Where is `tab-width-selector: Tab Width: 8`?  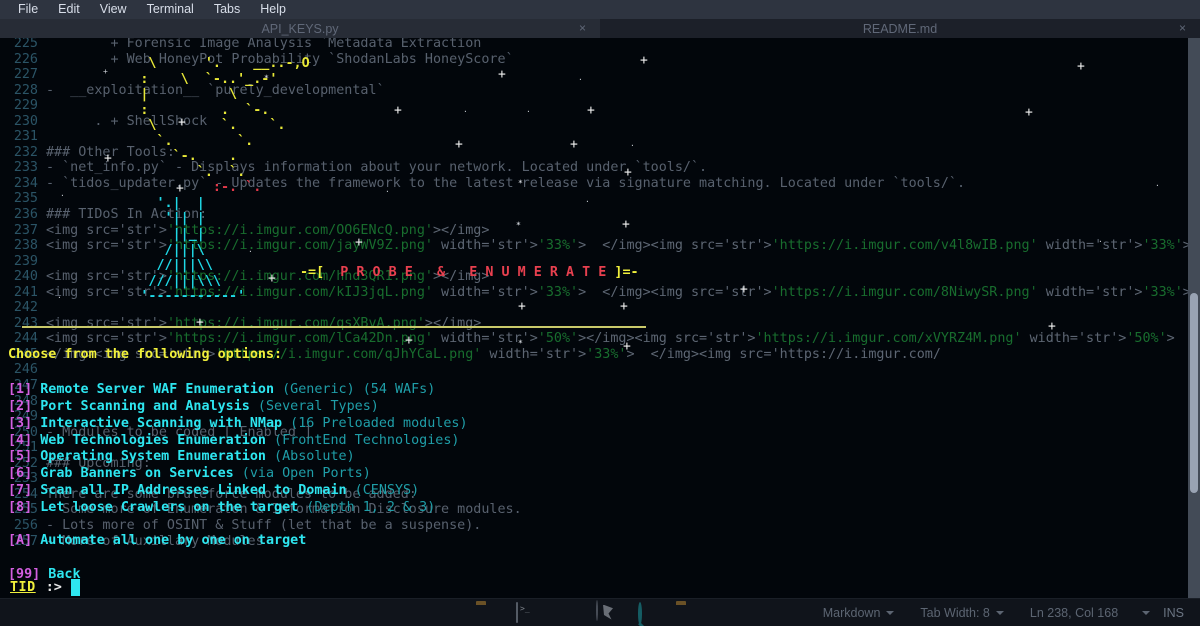
tab-width-selector: Tab Width: 8 is located at coordinates (961, 613).